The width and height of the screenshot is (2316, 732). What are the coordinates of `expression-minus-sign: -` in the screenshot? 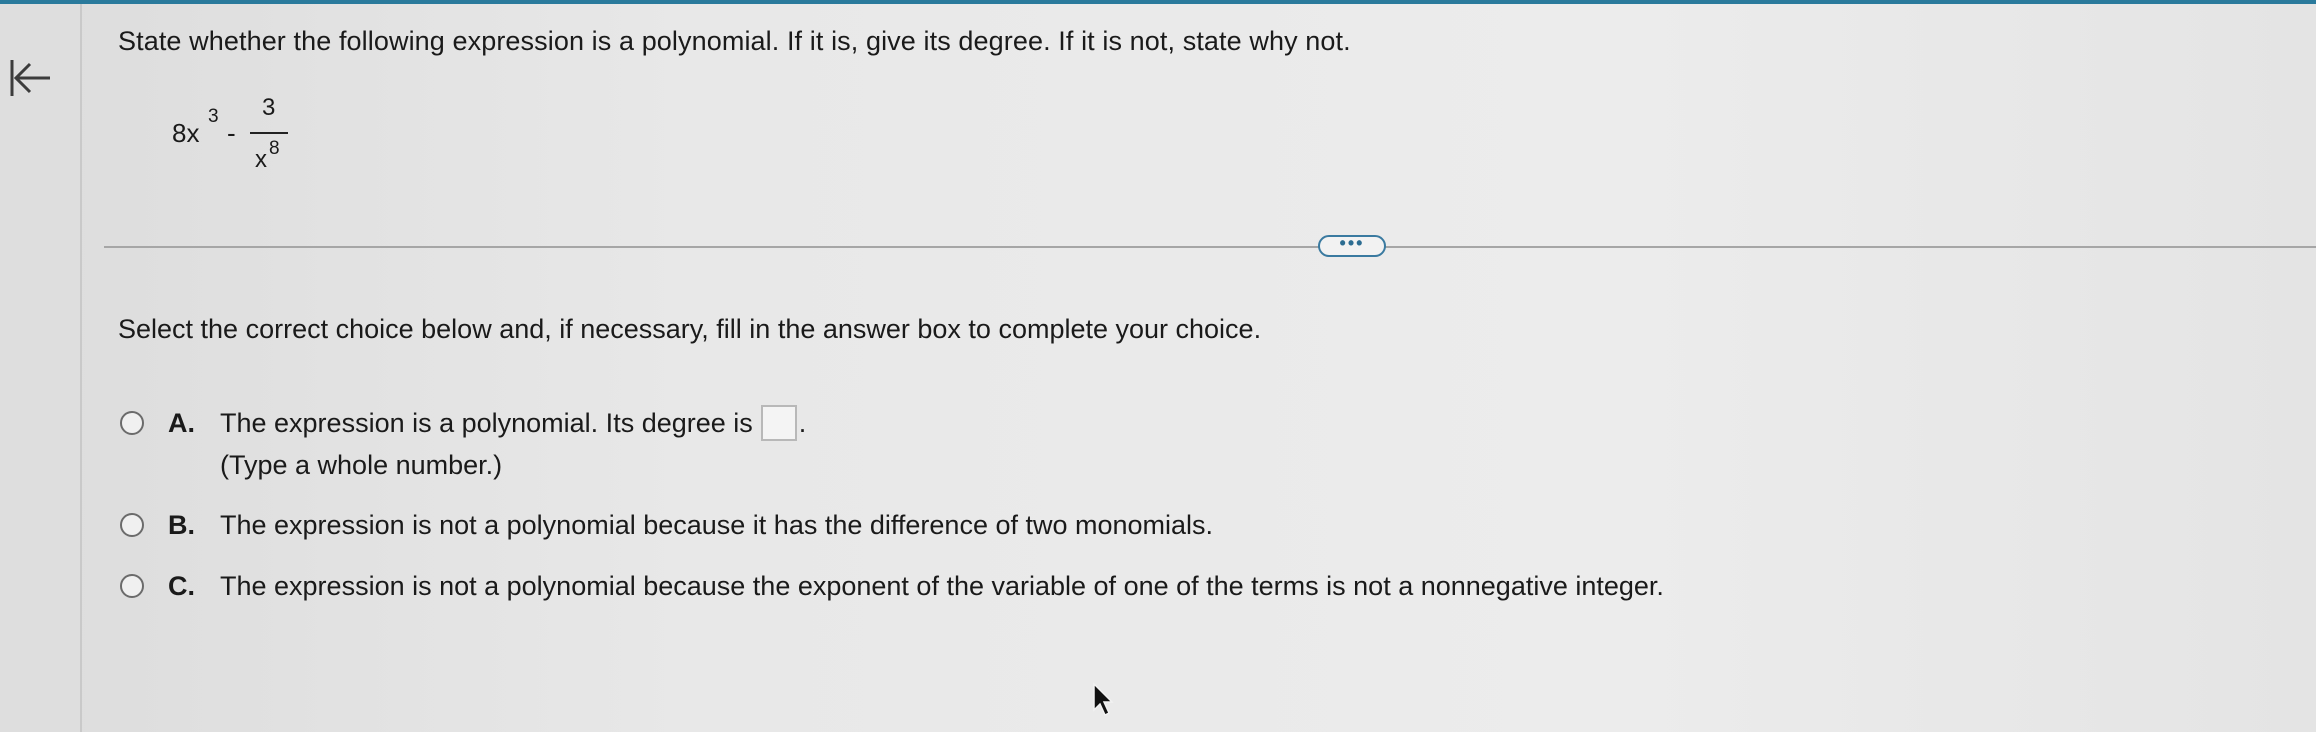 It's located at (231, 133).